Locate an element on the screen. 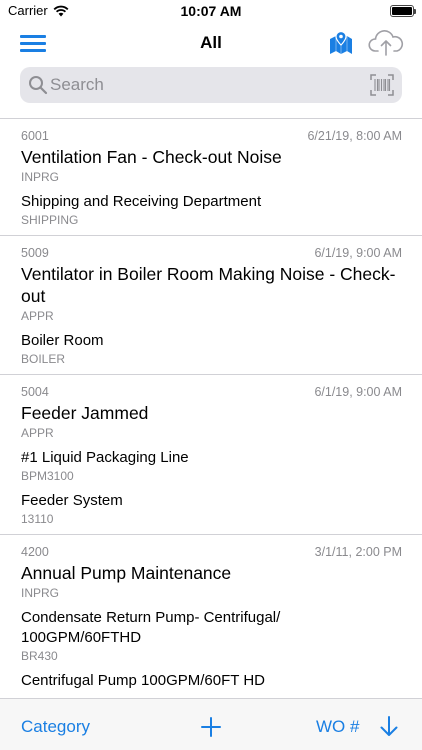  arrow-down-icon is located at coordinates (389, 726).